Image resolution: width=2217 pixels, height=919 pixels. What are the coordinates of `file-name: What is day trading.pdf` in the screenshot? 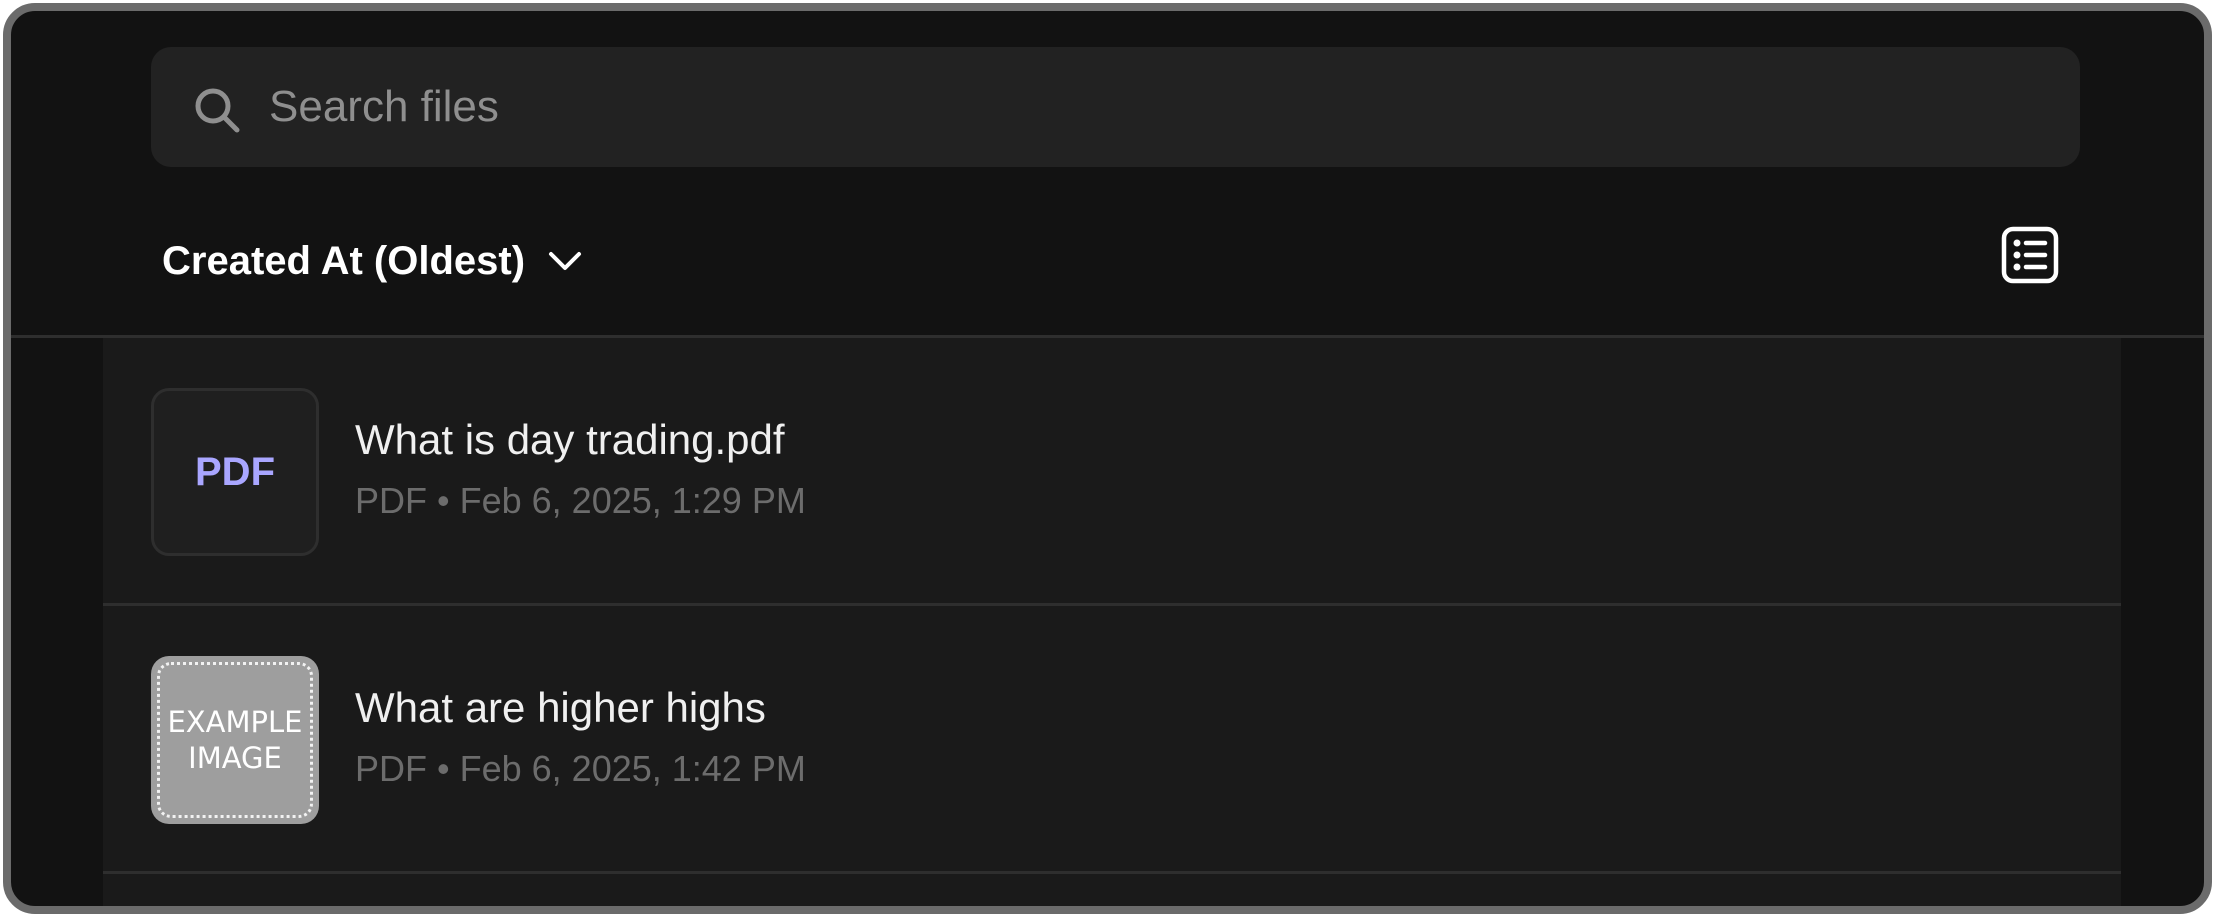 It's located at (570, 439).